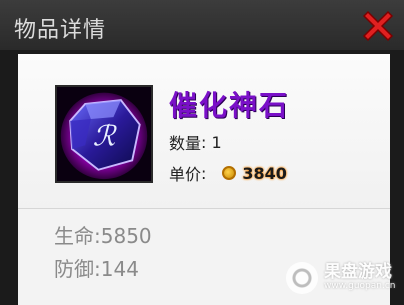 The image size is (404, 305). I want to click on watermark-url: www.guopan.cn, so click(360, 286).